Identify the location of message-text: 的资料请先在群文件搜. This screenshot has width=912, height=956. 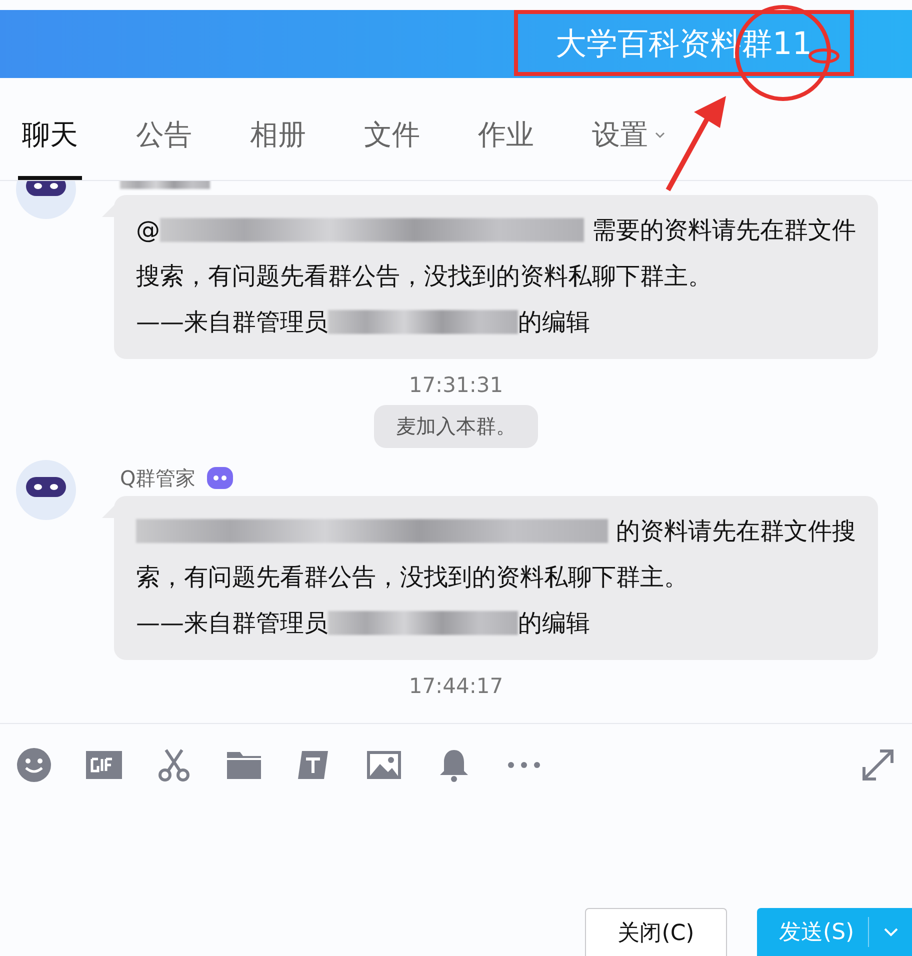
(736, 531).